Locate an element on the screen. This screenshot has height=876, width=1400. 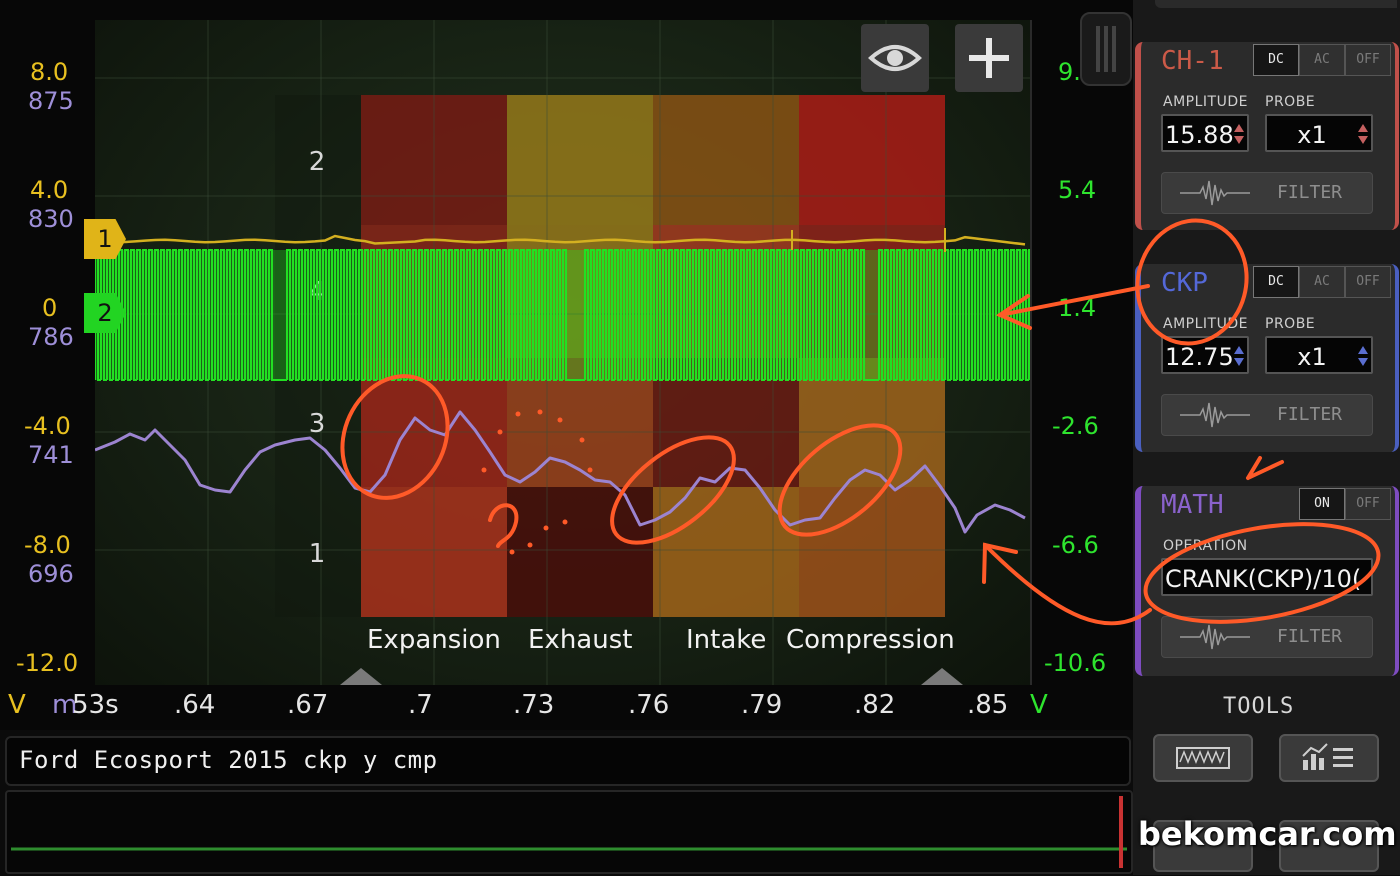
math-tick-1: 875 is located at coordinates (51, 101).